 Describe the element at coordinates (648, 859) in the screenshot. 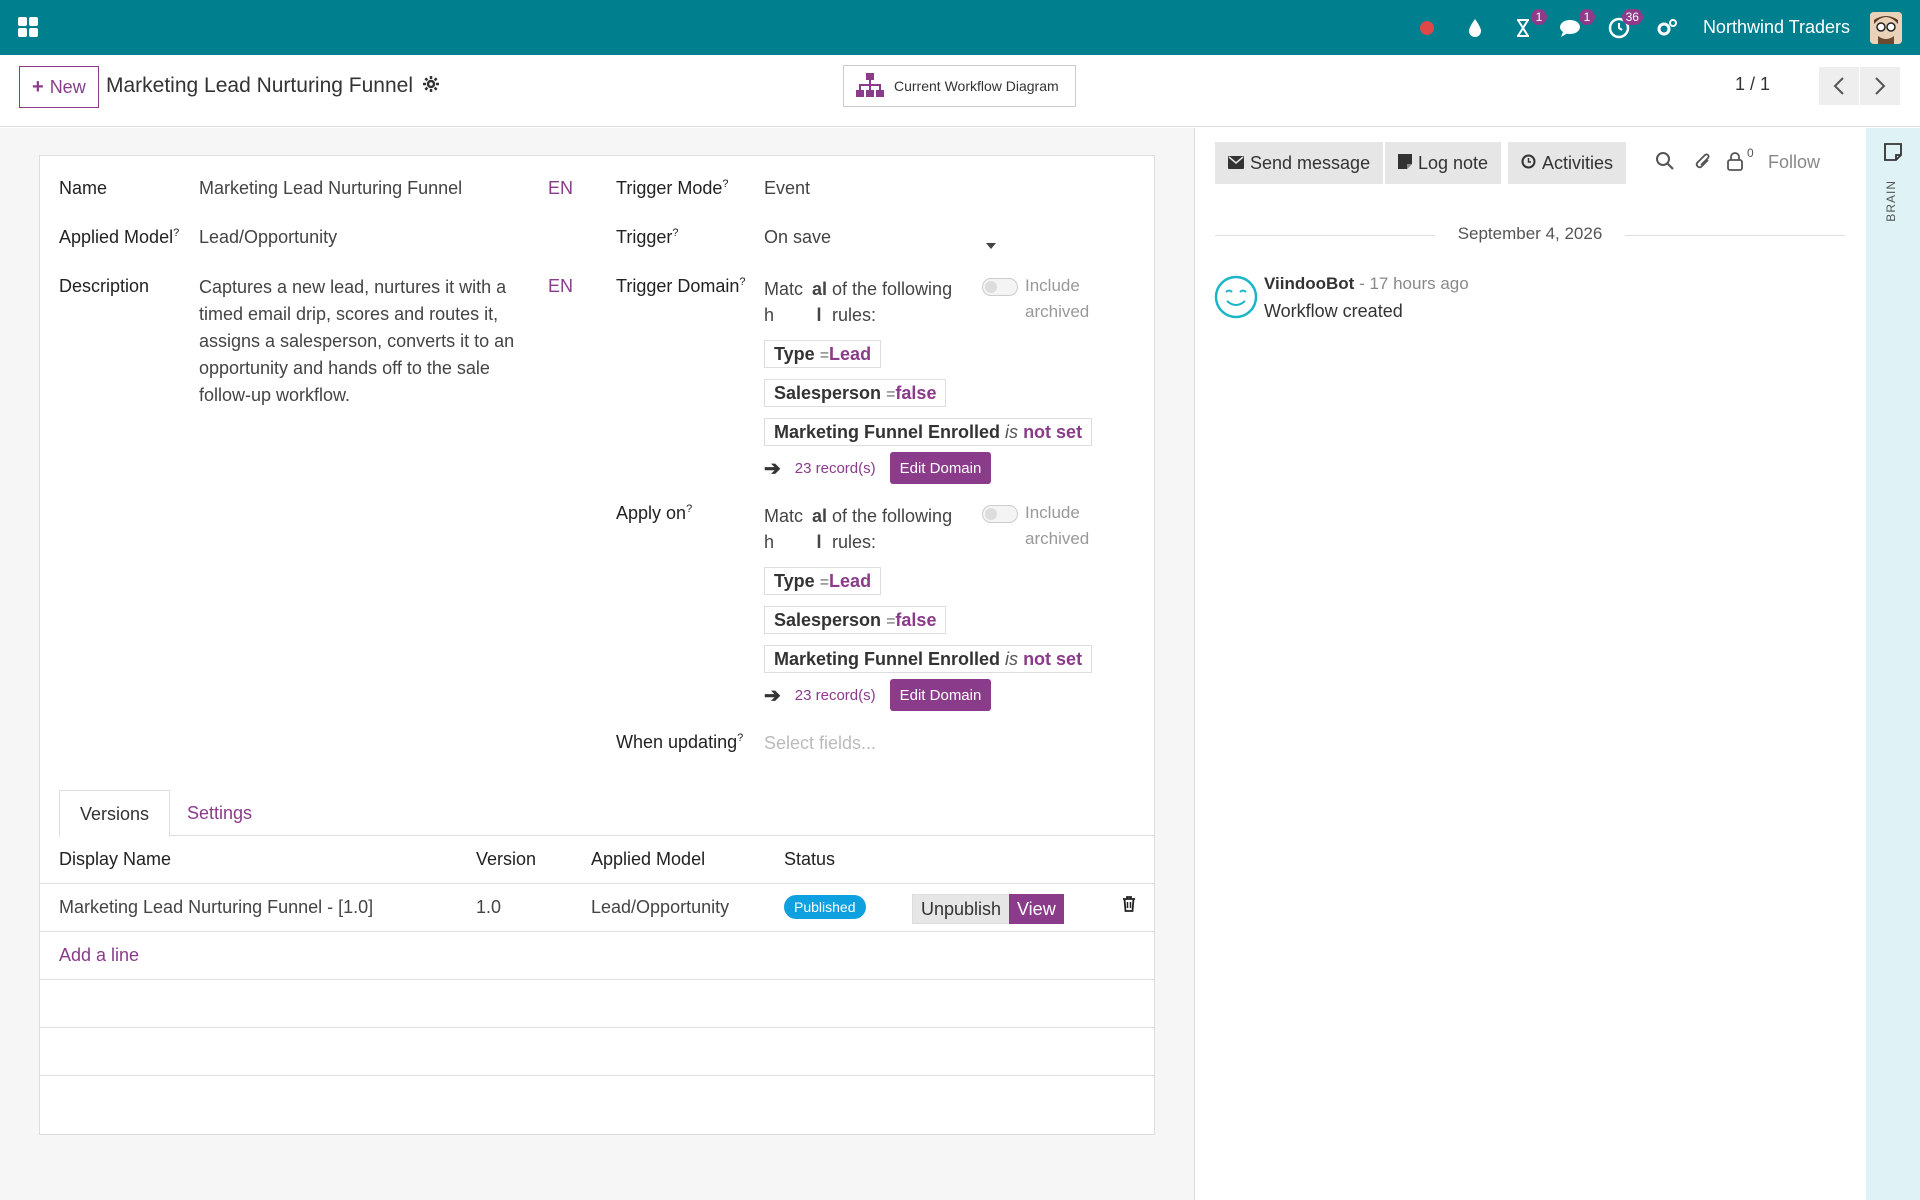

I see `column-applied-model: Applied Model` at that location.